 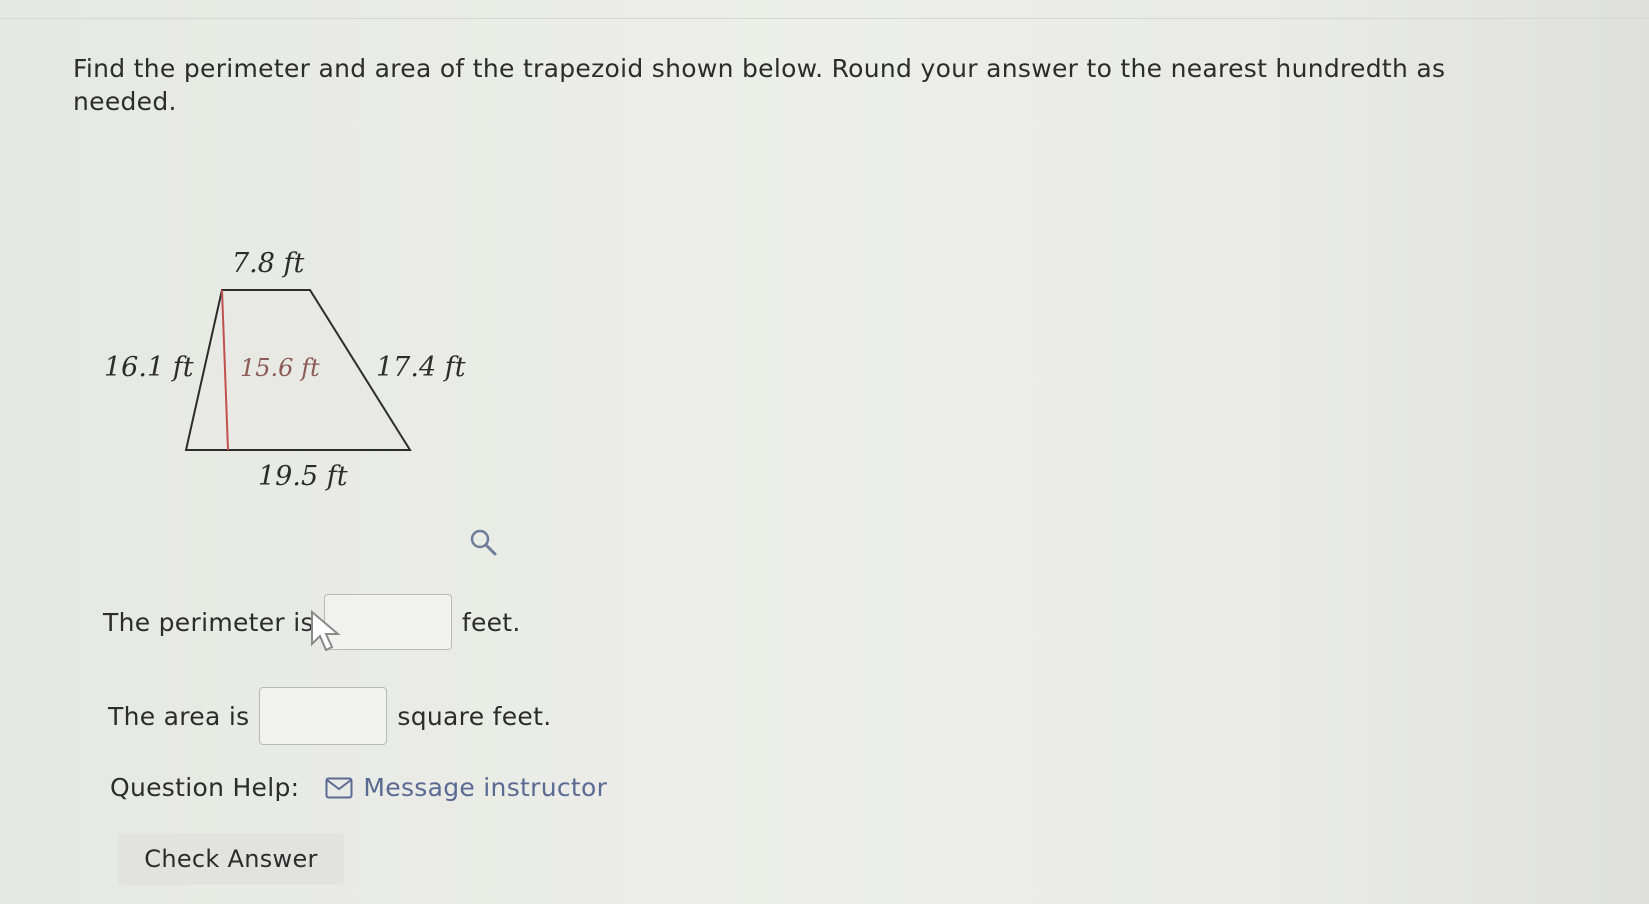 What do you see at coordinates (491, 622) in the screenshot?
I see `perimeter-suffix: feet.` at bounding box center [491, 622].